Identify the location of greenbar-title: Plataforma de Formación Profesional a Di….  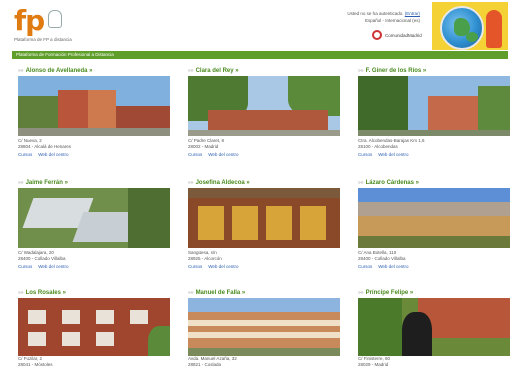
(65, 54).